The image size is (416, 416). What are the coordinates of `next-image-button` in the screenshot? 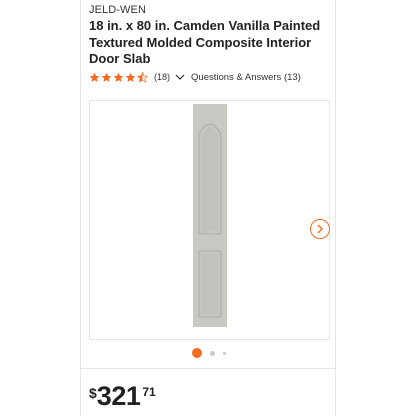 It's located at (320, 229).